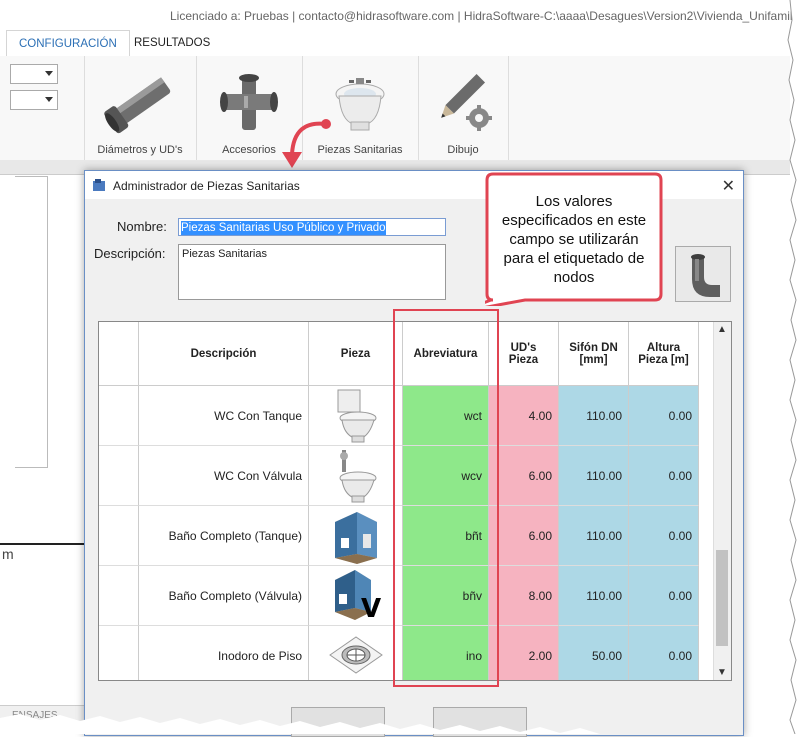 This screenshot has height=737, width=807. What do you see at coordinates (172, 43) in the screenshot?
I see `tab-resultados: RESULTADOS` at bounding box center [172, 43].